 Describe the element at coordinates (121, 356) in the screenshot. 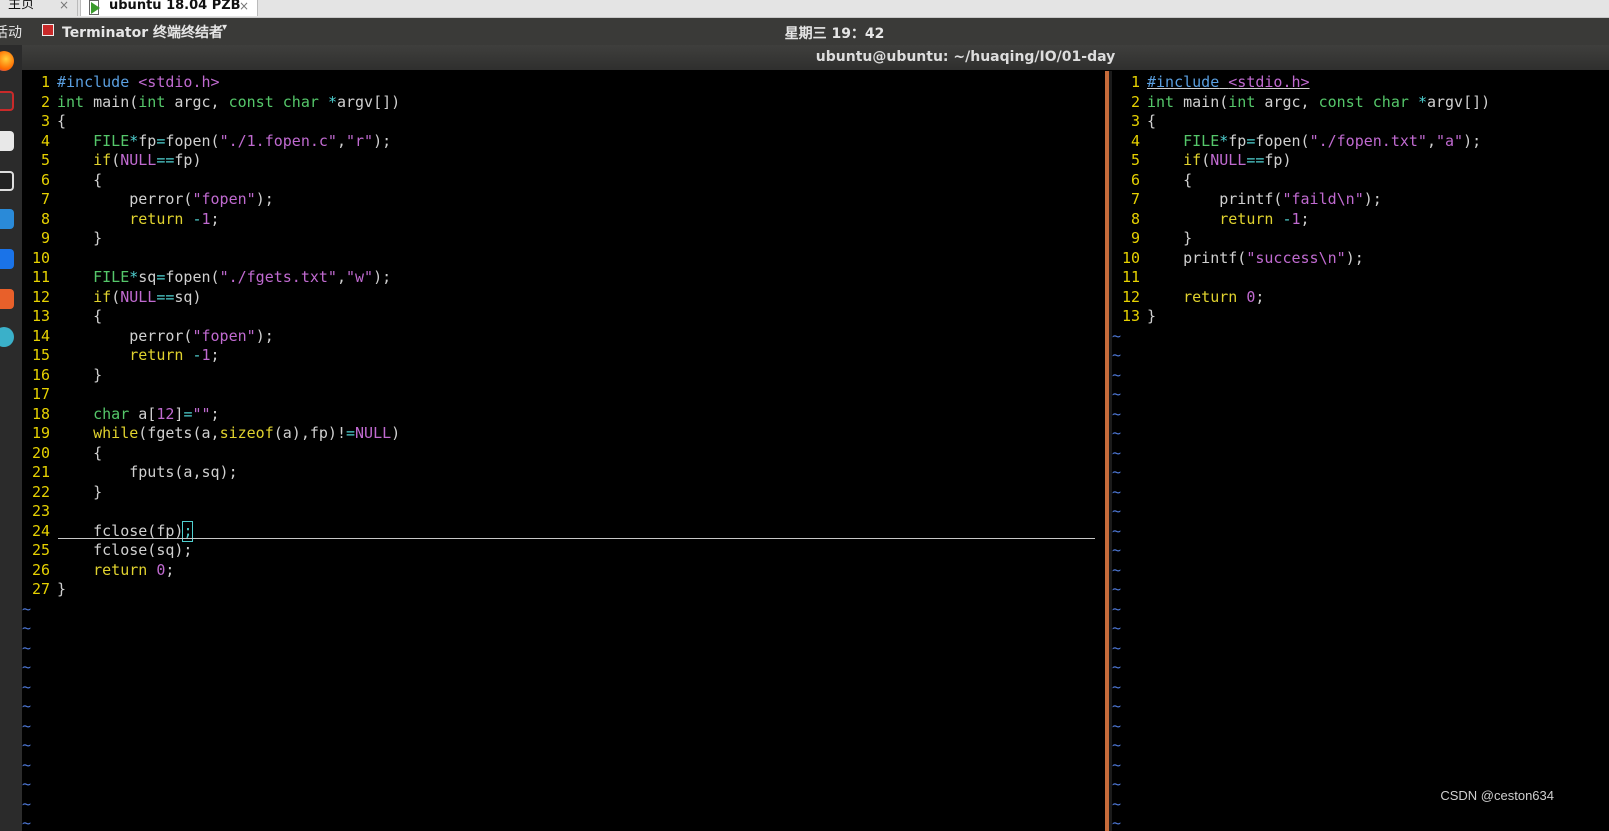

I see `code-line: 15 return -1;` at that location.